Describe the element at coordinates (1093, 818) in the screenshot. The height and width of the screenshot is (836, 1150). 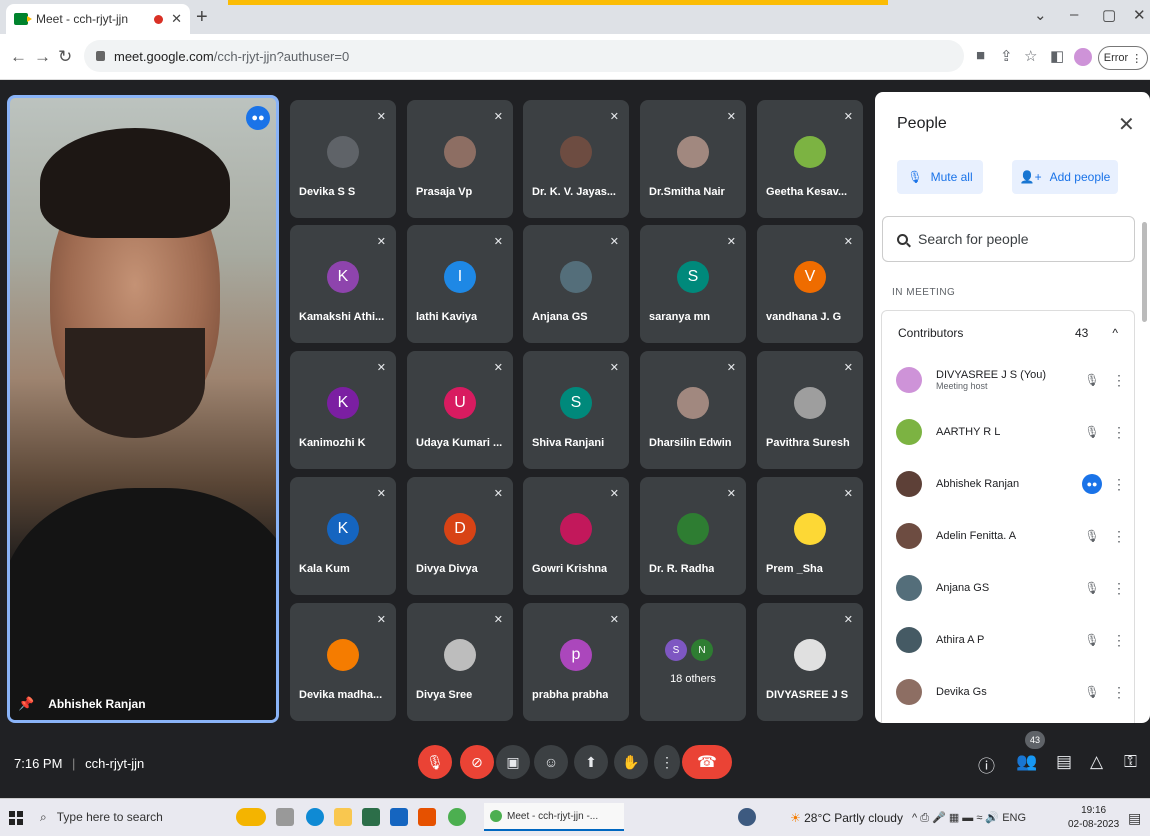
I see `taskbar-clock: 19:16 02-08-2023` at that location.